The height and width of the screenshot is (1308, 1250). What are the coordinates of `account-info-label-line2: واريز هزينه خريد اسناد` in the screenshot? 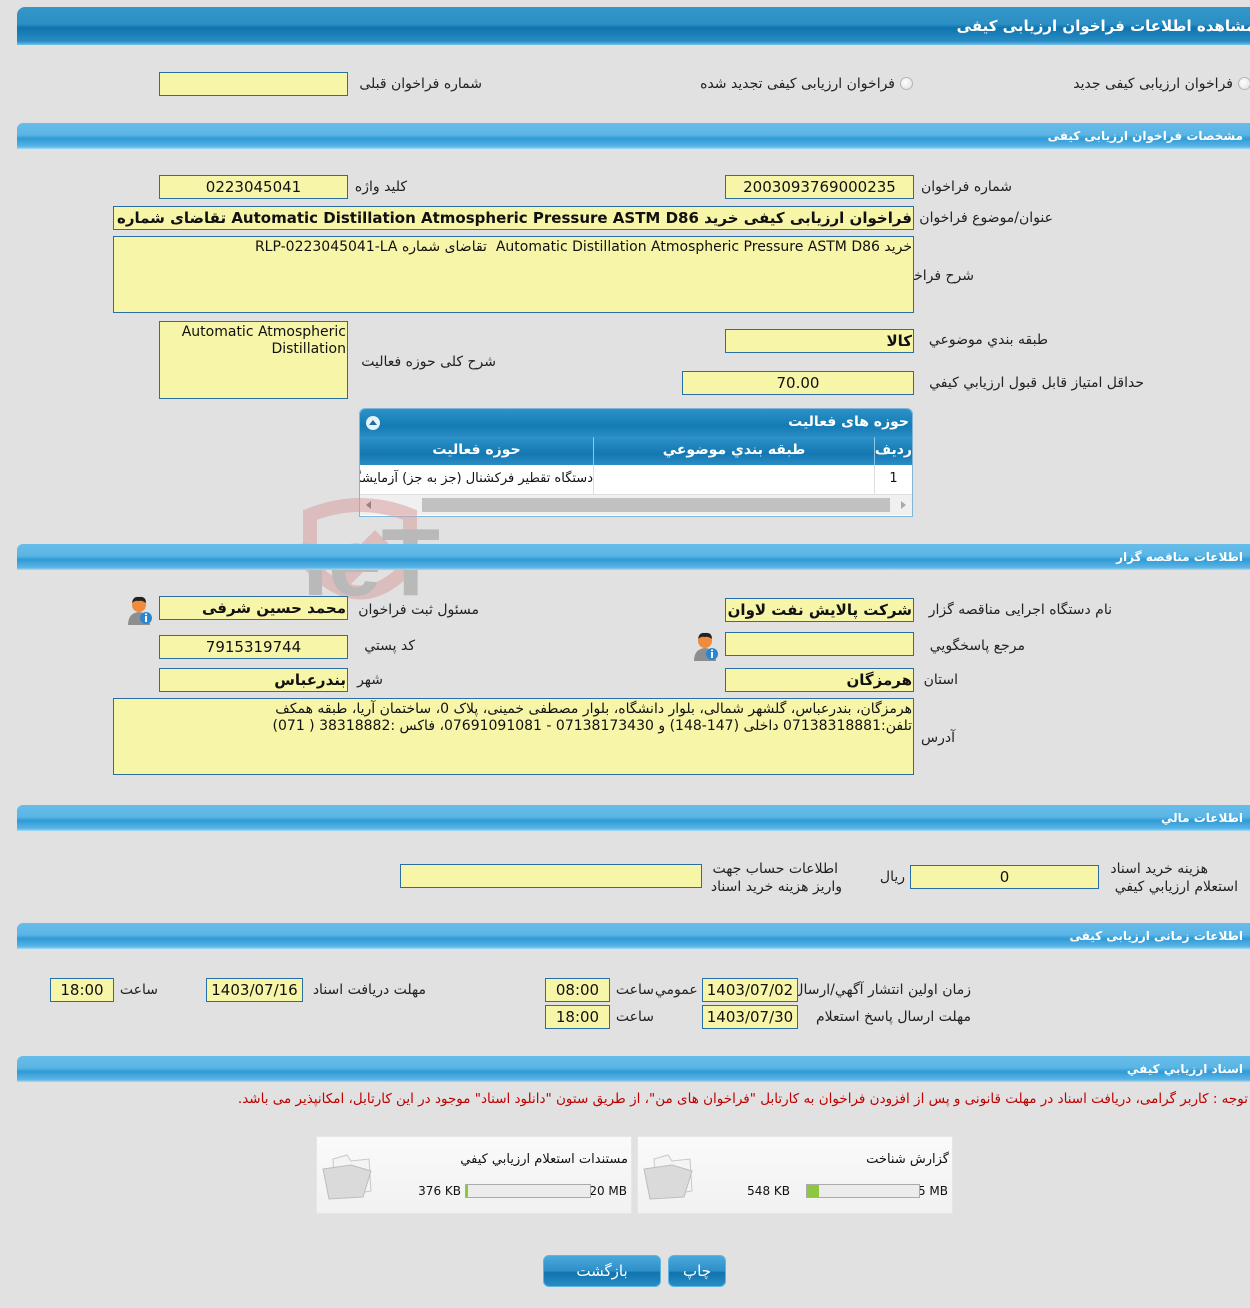 It's located at (776, 887).